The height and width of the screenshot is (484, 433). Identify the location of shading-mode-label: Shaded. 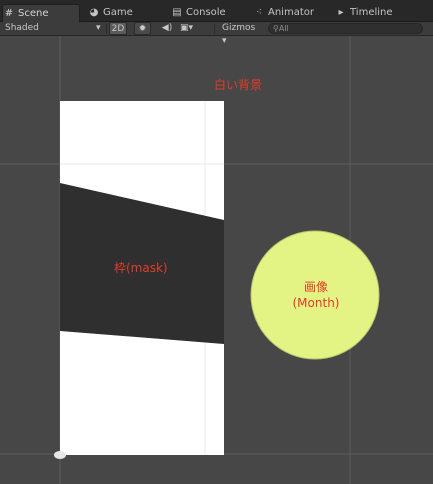
(22, 28).